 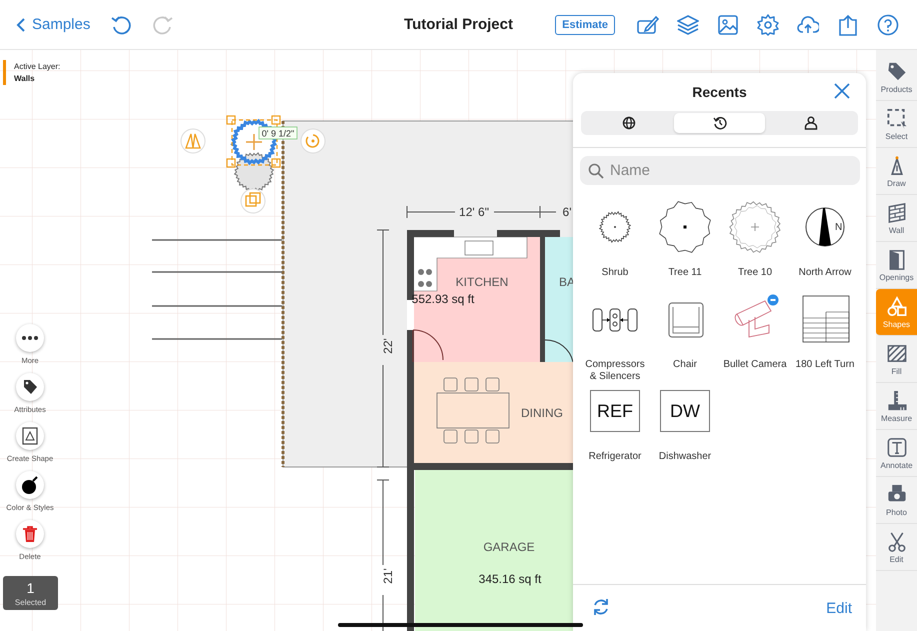 I want to click on help-icon, so click(x=888, y=25).